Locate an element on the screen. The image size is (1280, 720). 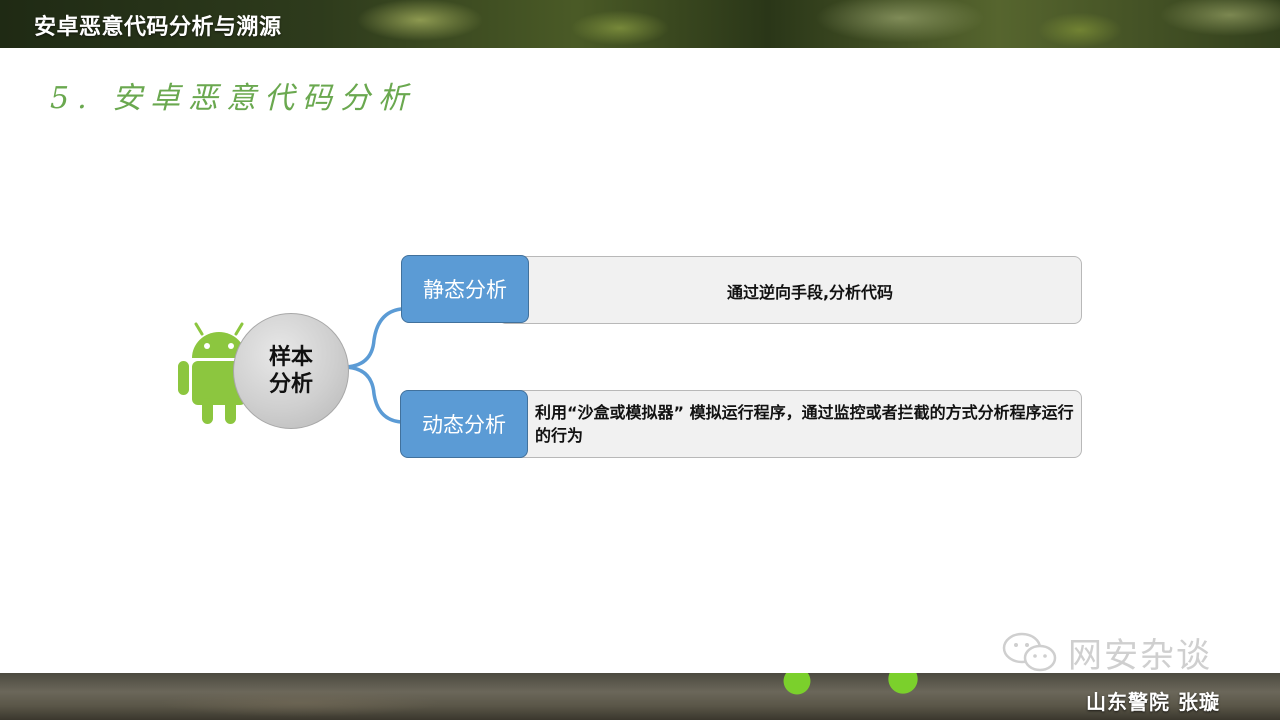
dynamic-analysis-tag: 动态分析 is located at coordinates (464, 424).